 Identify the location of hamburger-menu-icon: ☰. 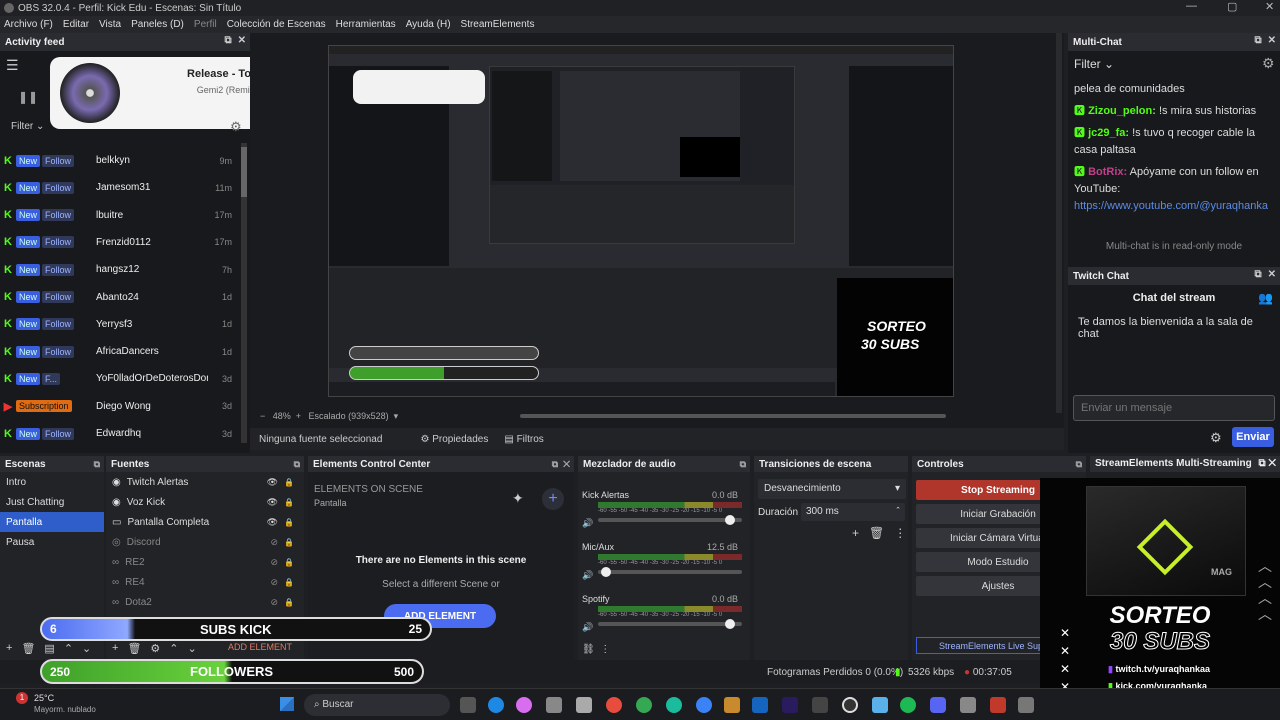
(12, 65).